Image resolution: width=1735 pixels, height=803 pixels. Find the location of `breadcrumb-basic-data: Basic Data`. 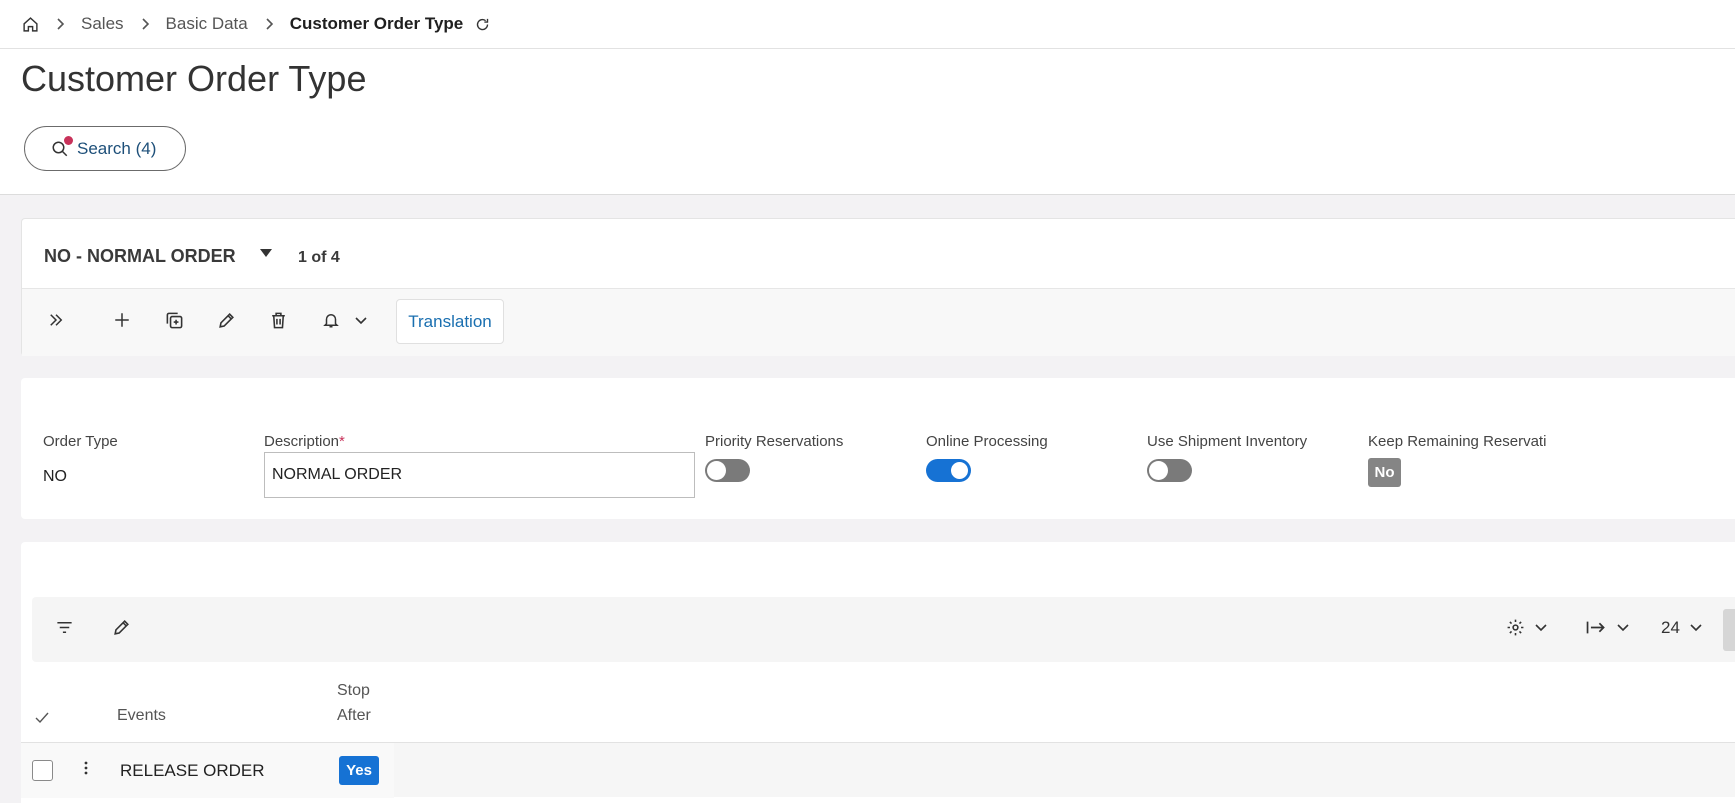

breadcrumb-basic-data: Basic Data is located at coordinates (207, 24).